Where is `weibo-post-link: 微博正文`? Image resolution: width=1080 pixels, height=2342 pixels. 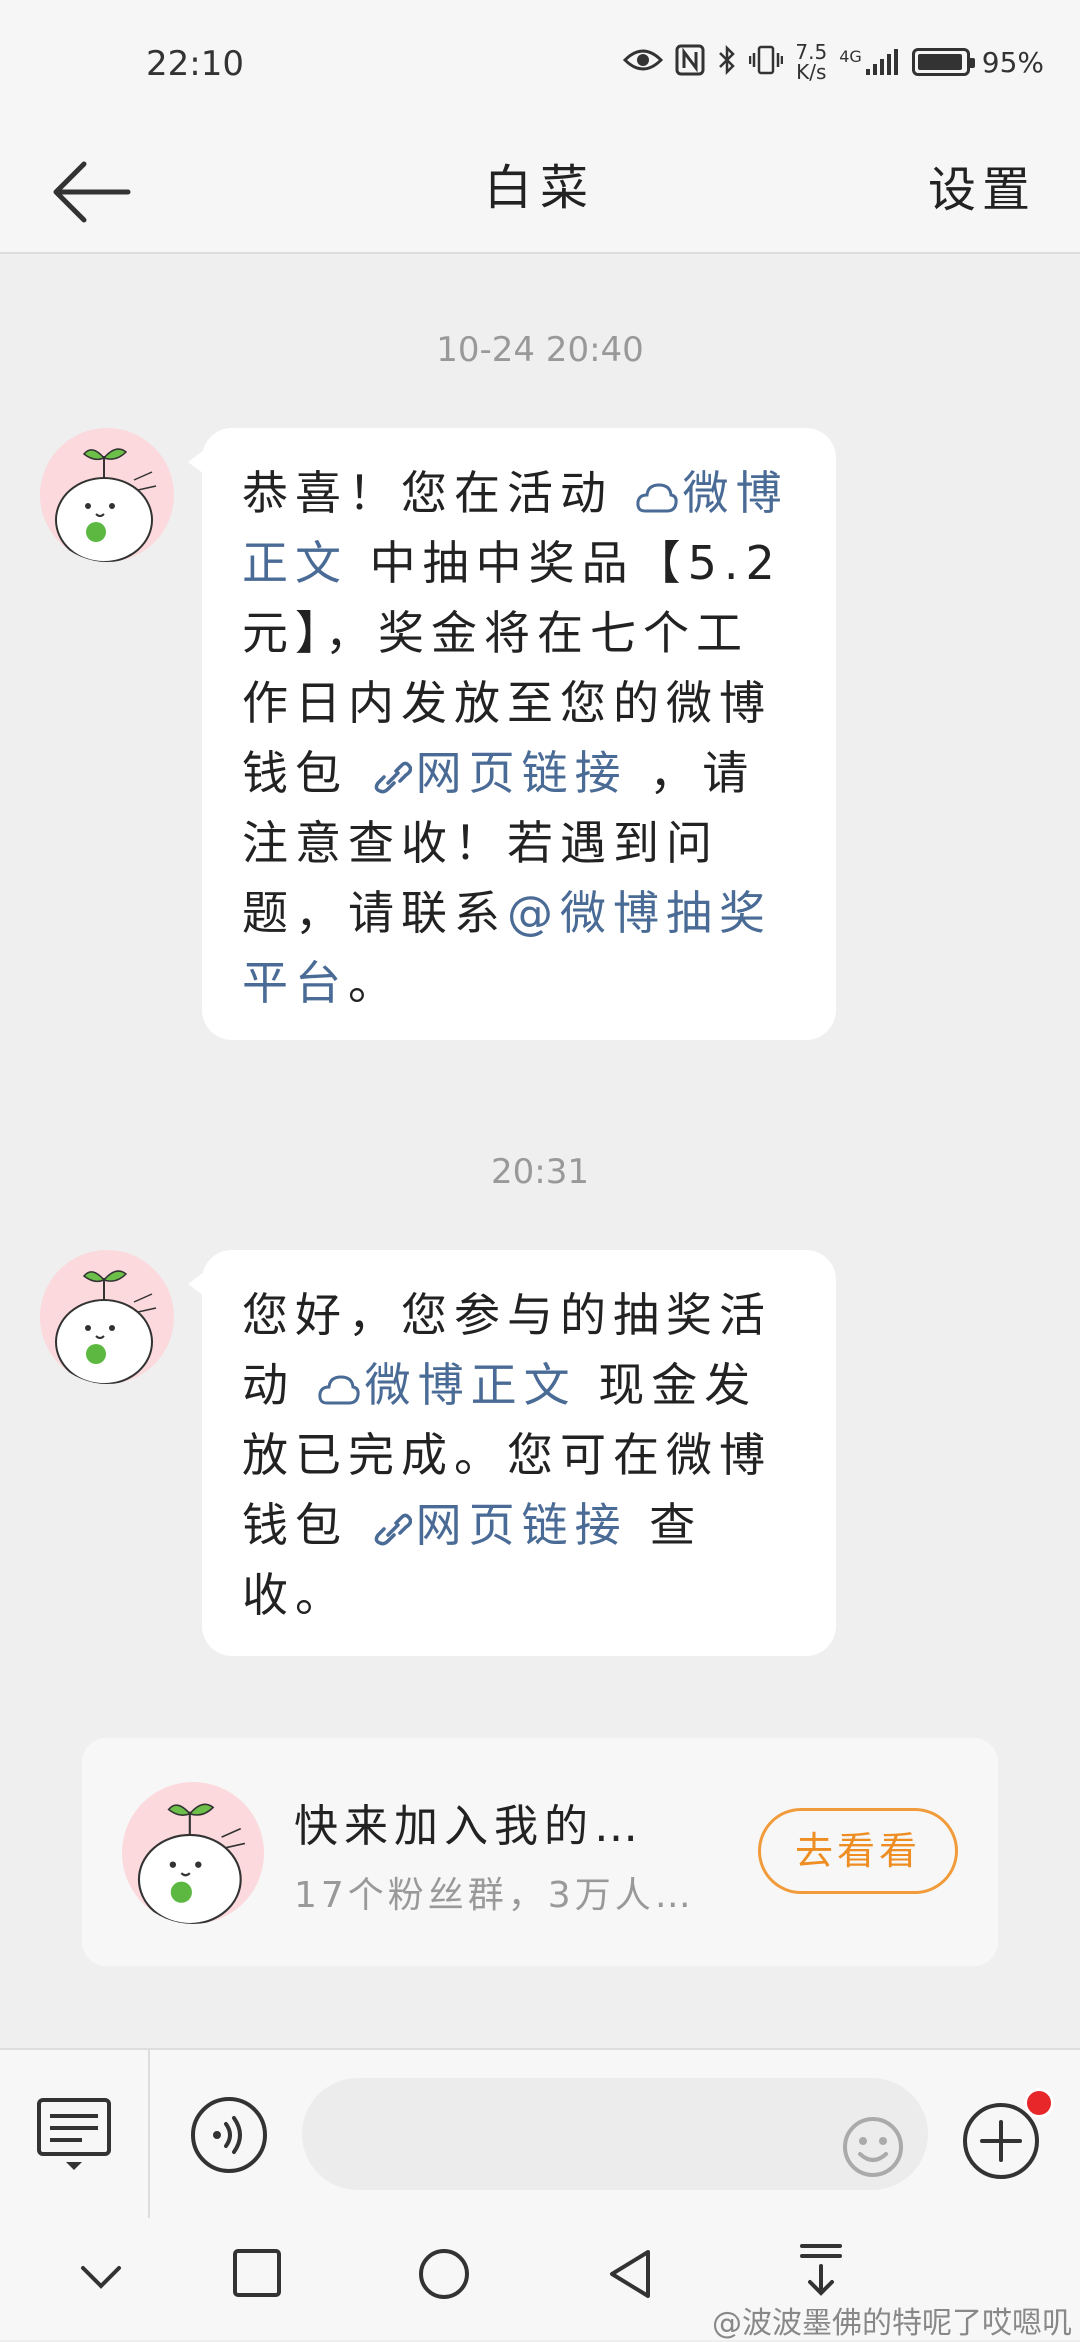
weibo-post-link: 微博正文 is located at coordinates (447, 1385).